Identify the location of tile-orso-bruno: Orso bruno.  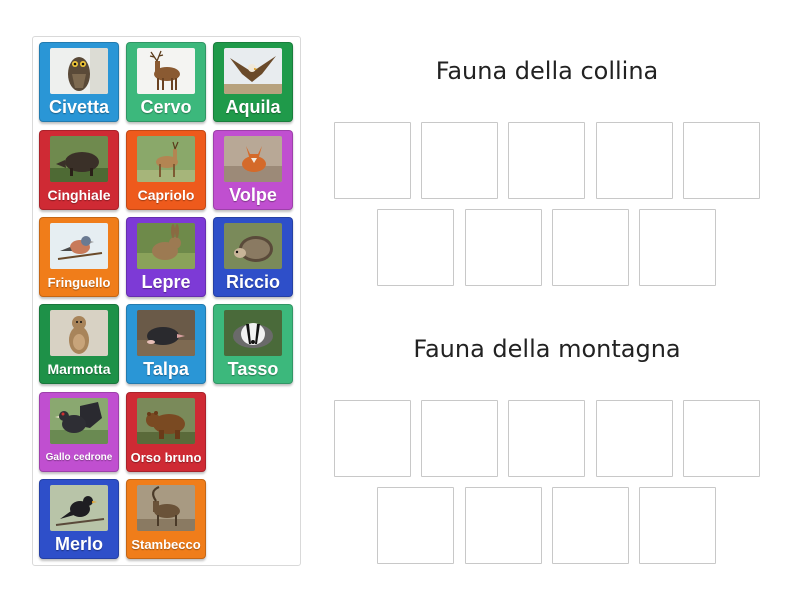
(166, 432).